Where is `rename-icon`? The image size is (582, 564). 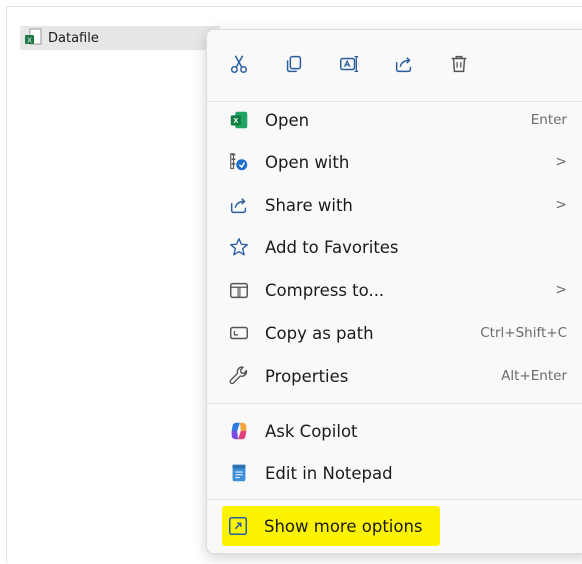 rename-icon is located at coordinates (349, 64).